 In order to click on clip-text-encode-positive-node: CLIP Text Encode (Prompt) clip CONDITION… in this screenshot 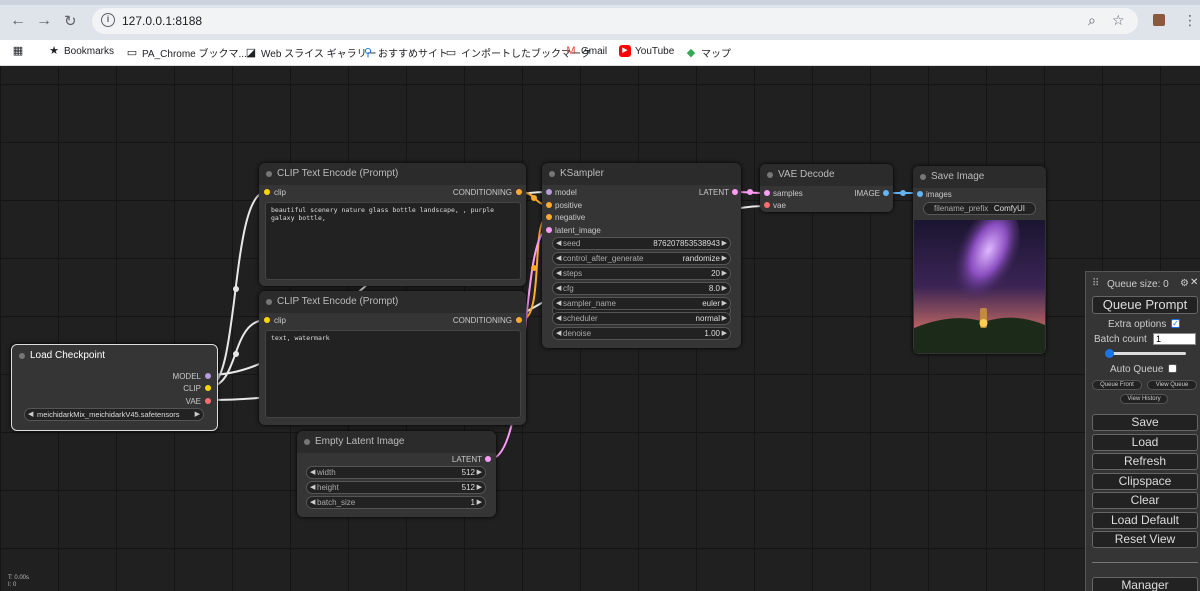, I will do `click(392, 224)`.